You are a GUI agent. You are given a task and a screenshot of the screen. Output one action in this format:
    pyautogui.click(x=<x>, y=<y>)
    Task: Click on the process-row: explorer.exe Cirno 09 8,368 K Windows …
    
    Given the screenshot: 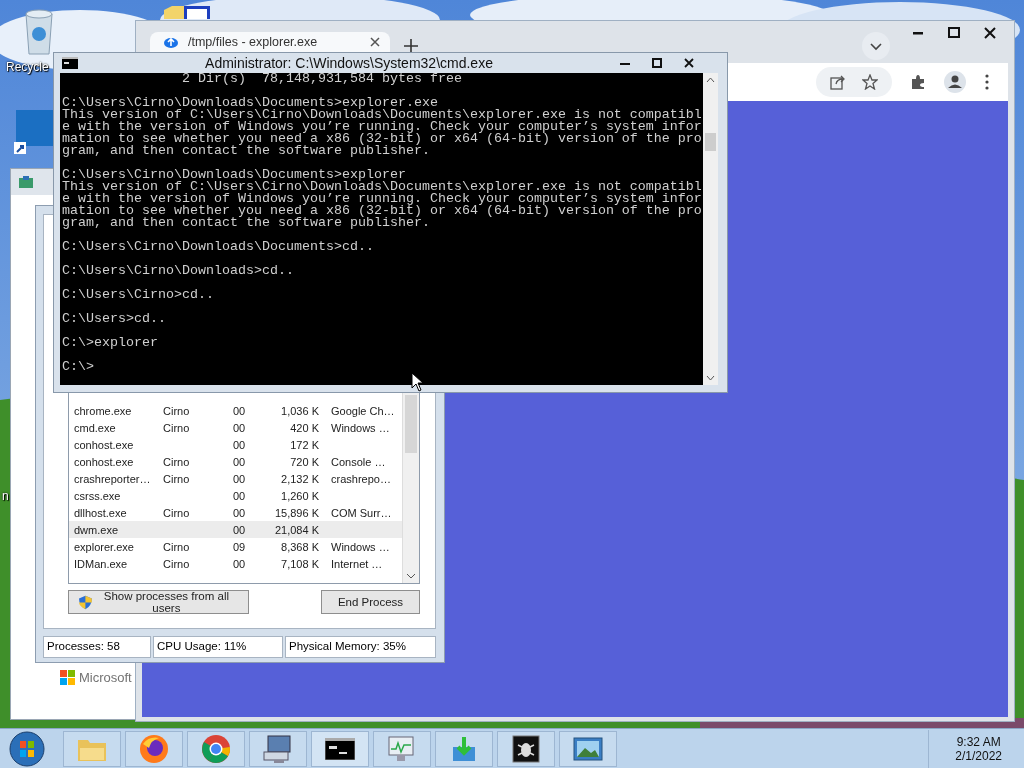 What is the action you would take?
    pyautogui.click(x=235, y=546)
    